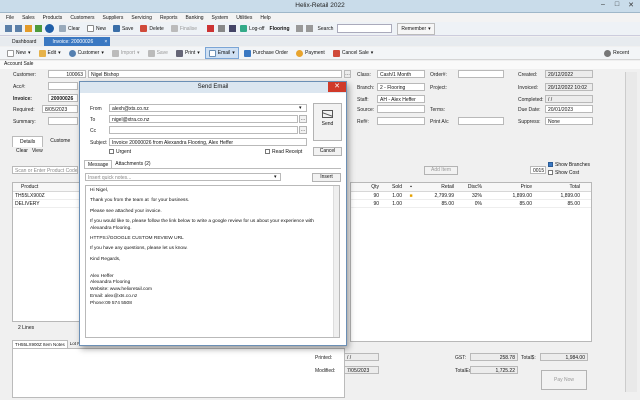  What do you see at coordinates (603, 4) in the screenshot?
I see `minimize-icon: –` at bounding box center [603, 4].